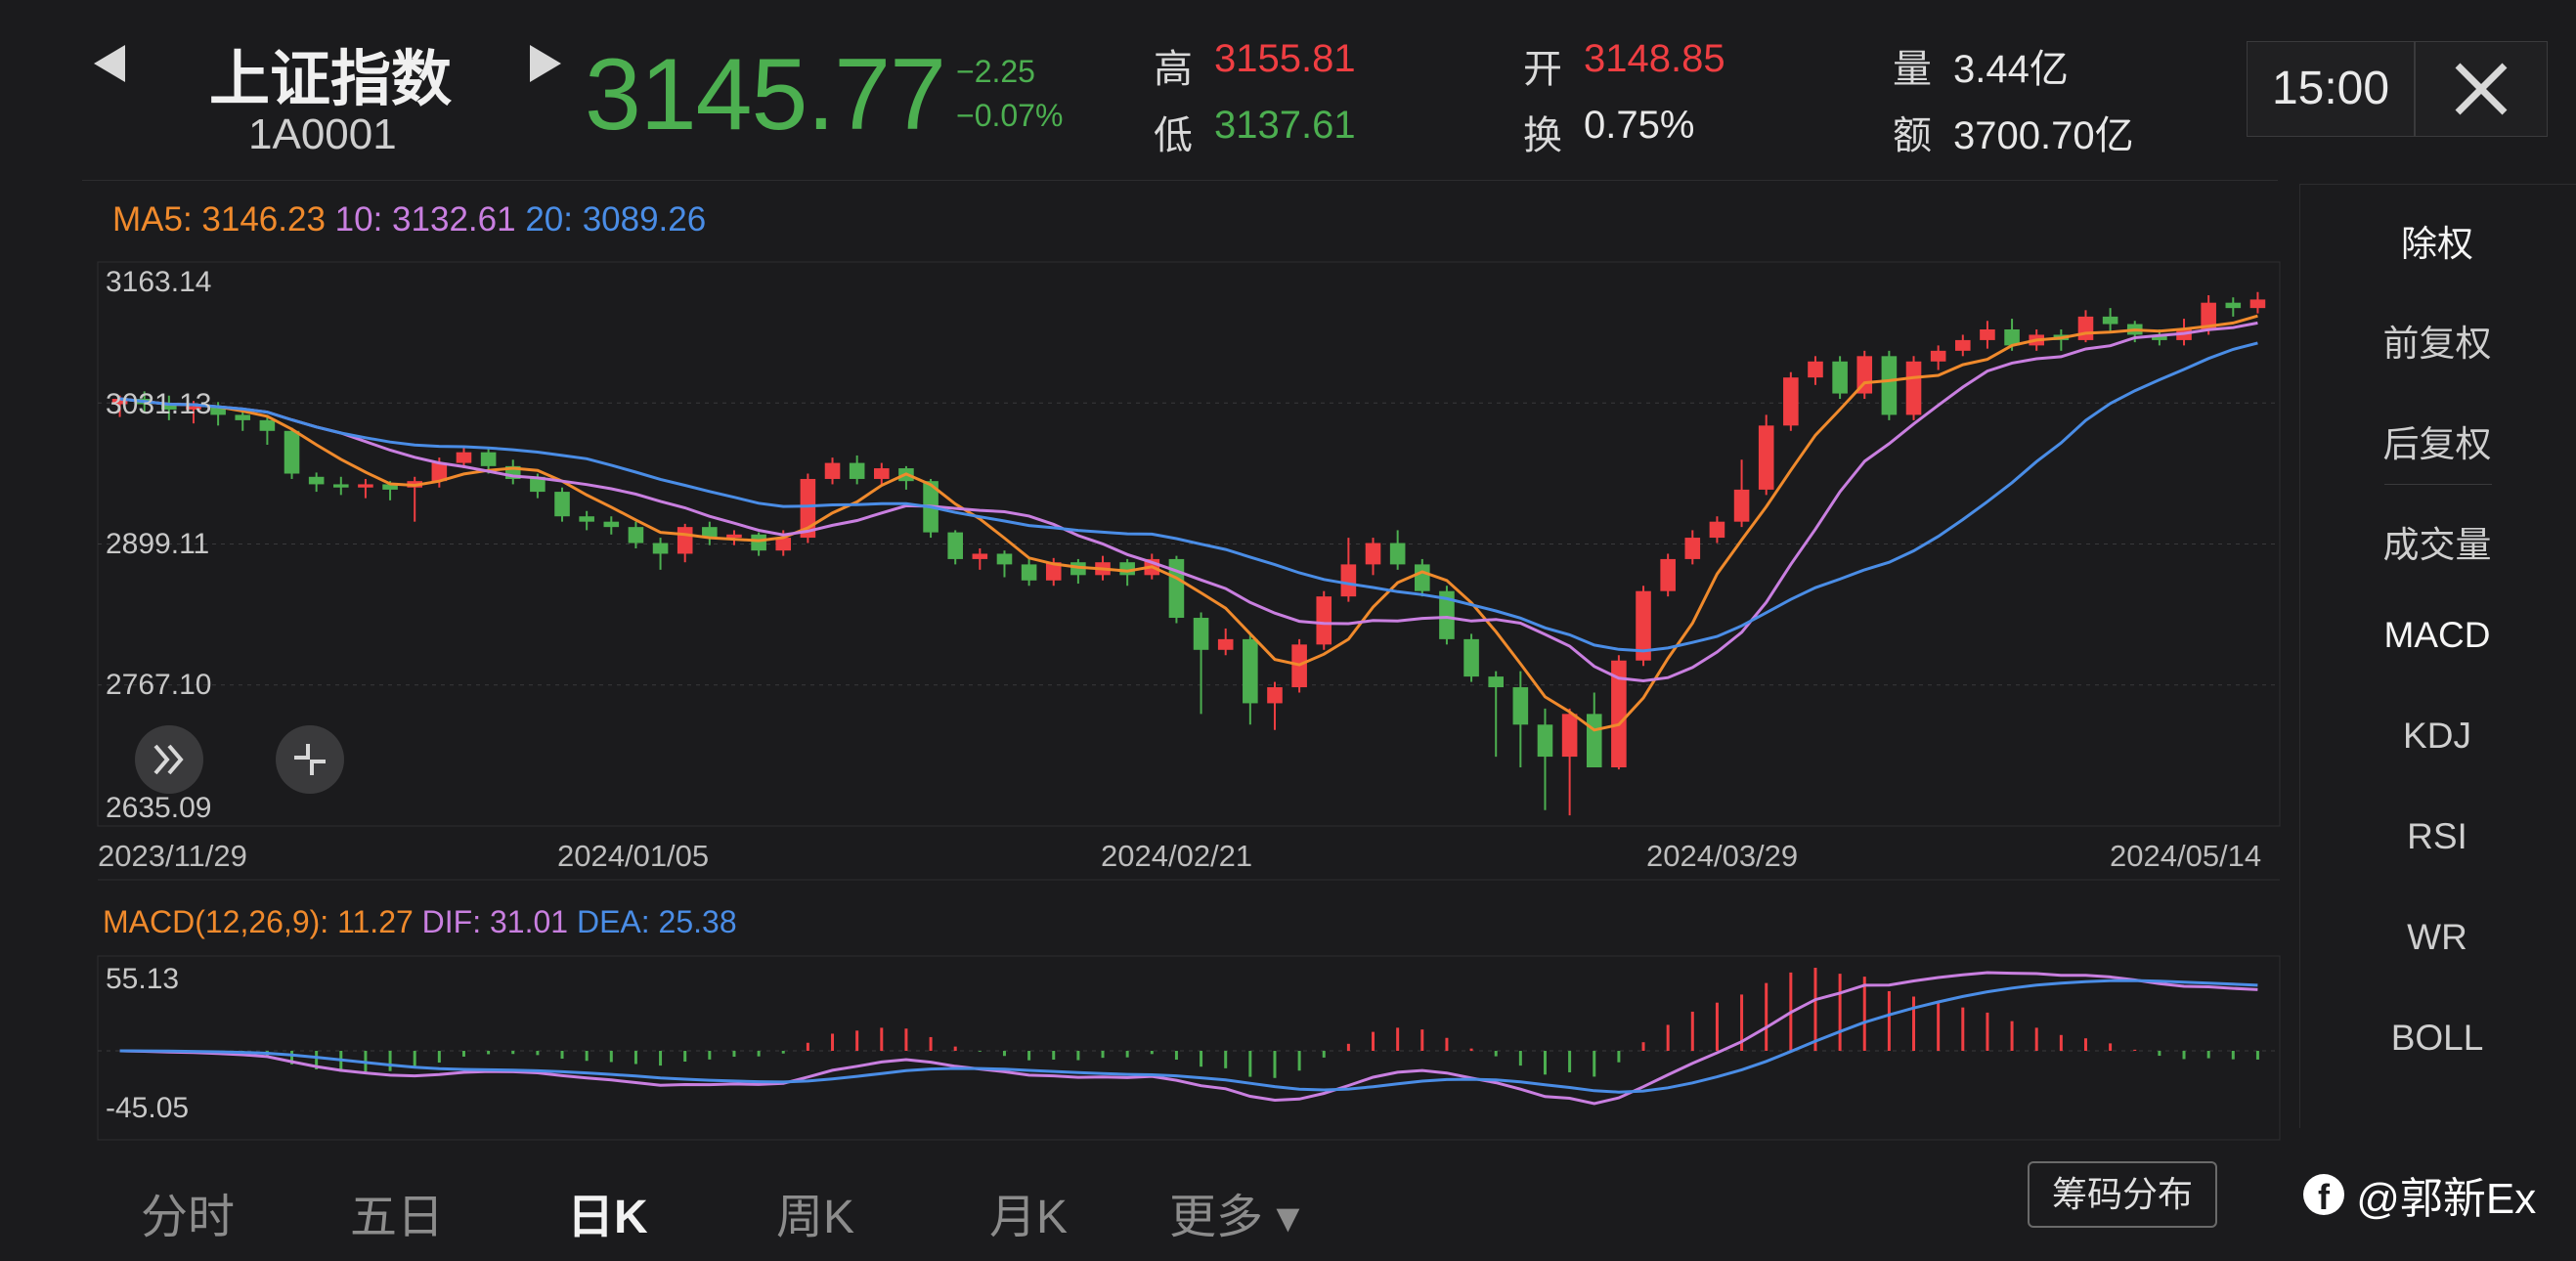 This screenshot has height=1261, width=2576. Describe the element at coordinates (2437, 736) in the screenshot. I see `side-item-kdj: KDJ` at that location.